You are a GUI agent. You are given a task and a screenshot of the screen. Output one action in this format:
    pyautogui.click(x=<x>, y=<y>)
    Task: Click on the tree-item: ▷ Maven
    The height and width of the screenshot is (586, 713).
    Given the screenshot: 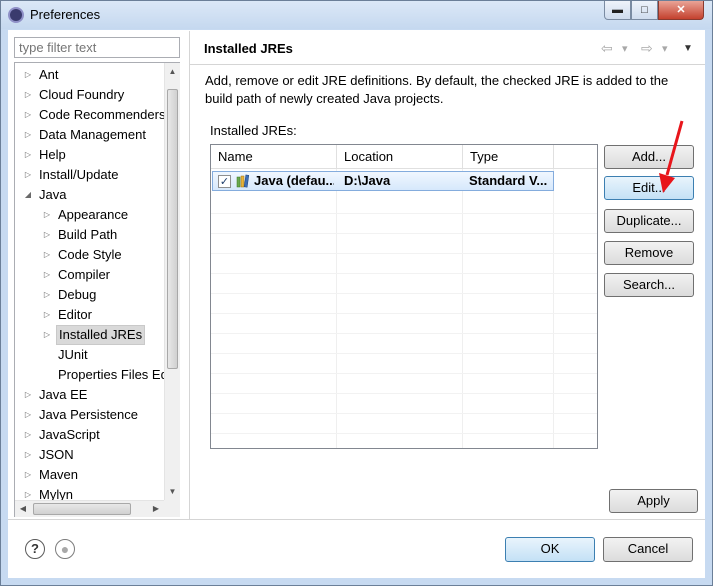 What is the action you would take?
    pyautogui.click(x=89, y=475)
    